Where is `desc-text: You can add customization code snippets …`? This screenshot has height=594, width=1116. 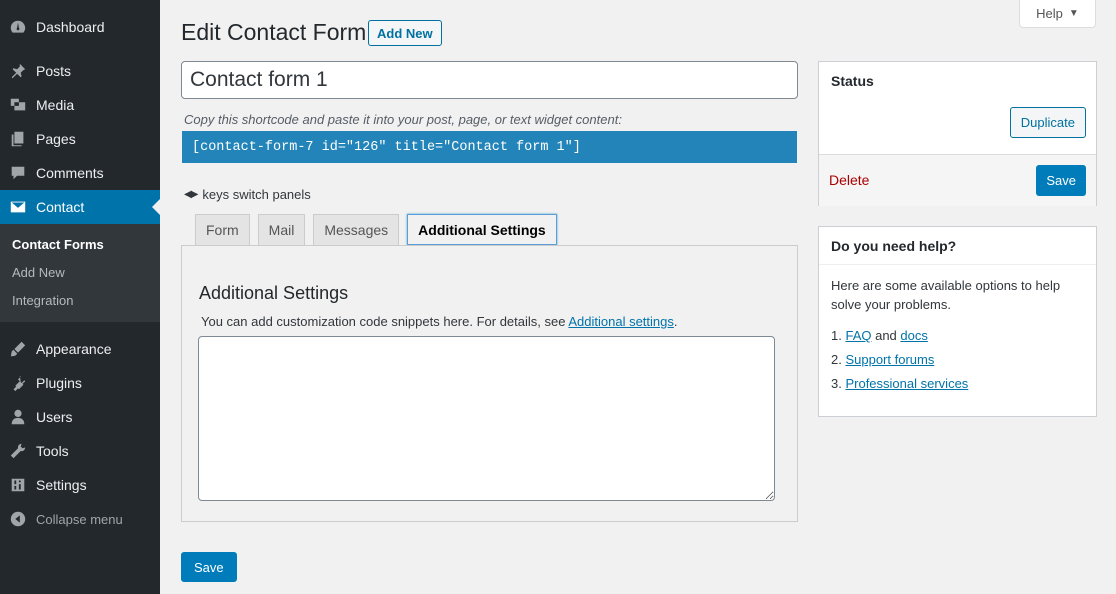
desc-text: You can add customization code snippets … is located at coordinates (385, 321).